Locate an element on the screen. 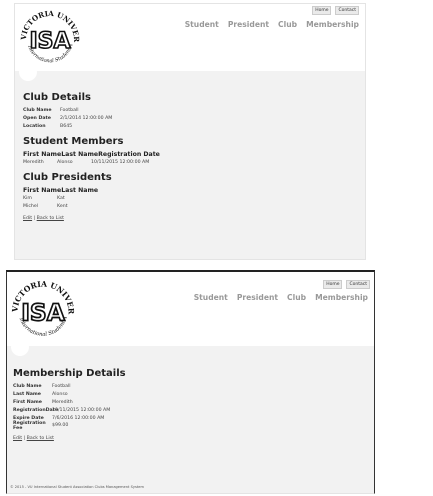 This screenshot has width=433, height=496. section-title-presidents: Club Presidents is located at coordinates (67, 178).